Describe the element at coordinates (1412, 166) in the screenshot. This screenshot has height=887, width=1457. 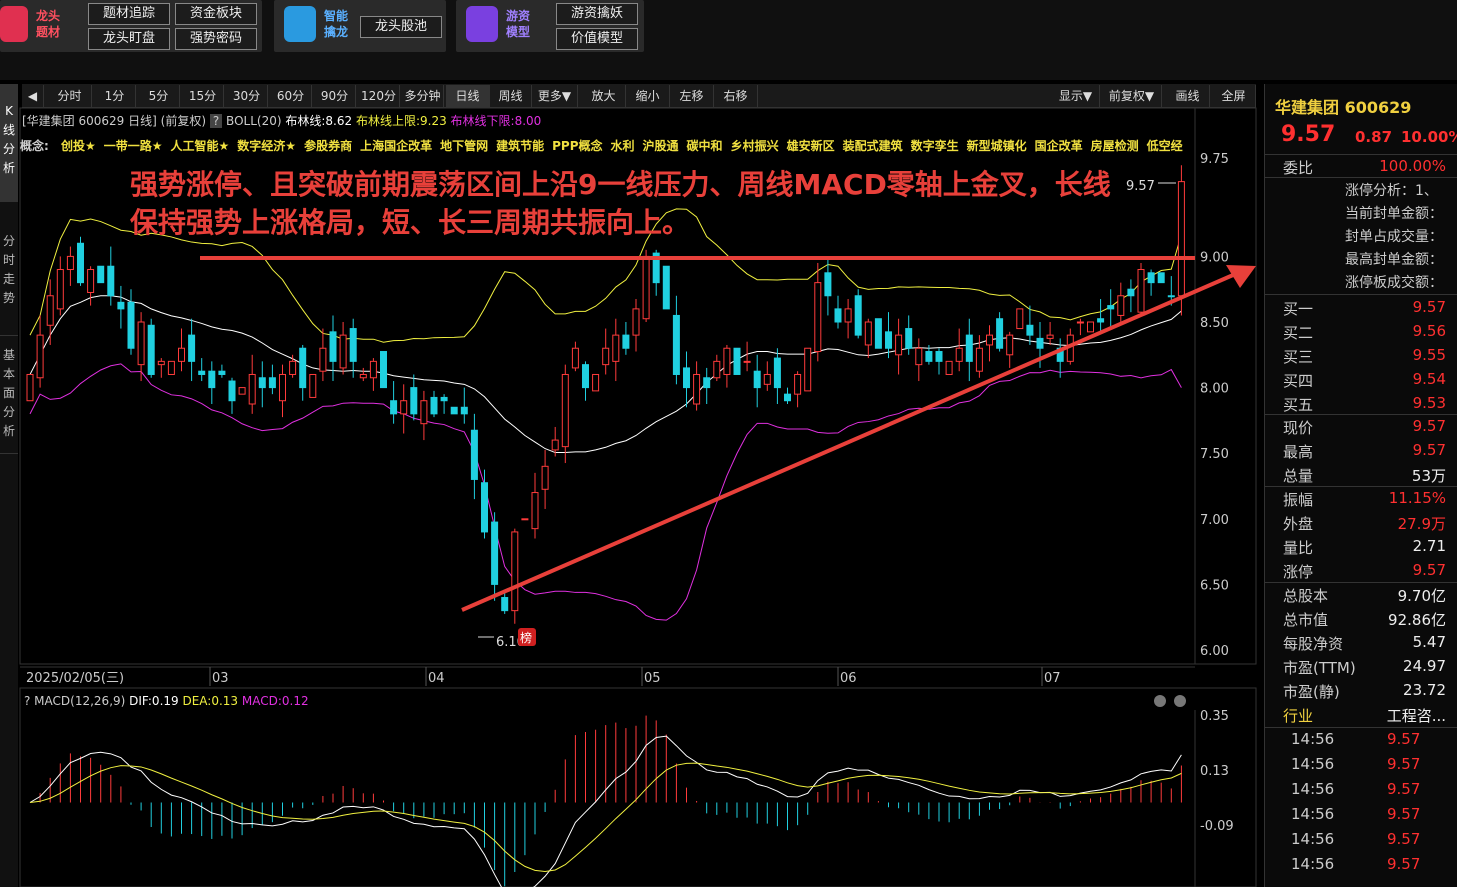
I see `weibi-value: 100.00%` at that location.